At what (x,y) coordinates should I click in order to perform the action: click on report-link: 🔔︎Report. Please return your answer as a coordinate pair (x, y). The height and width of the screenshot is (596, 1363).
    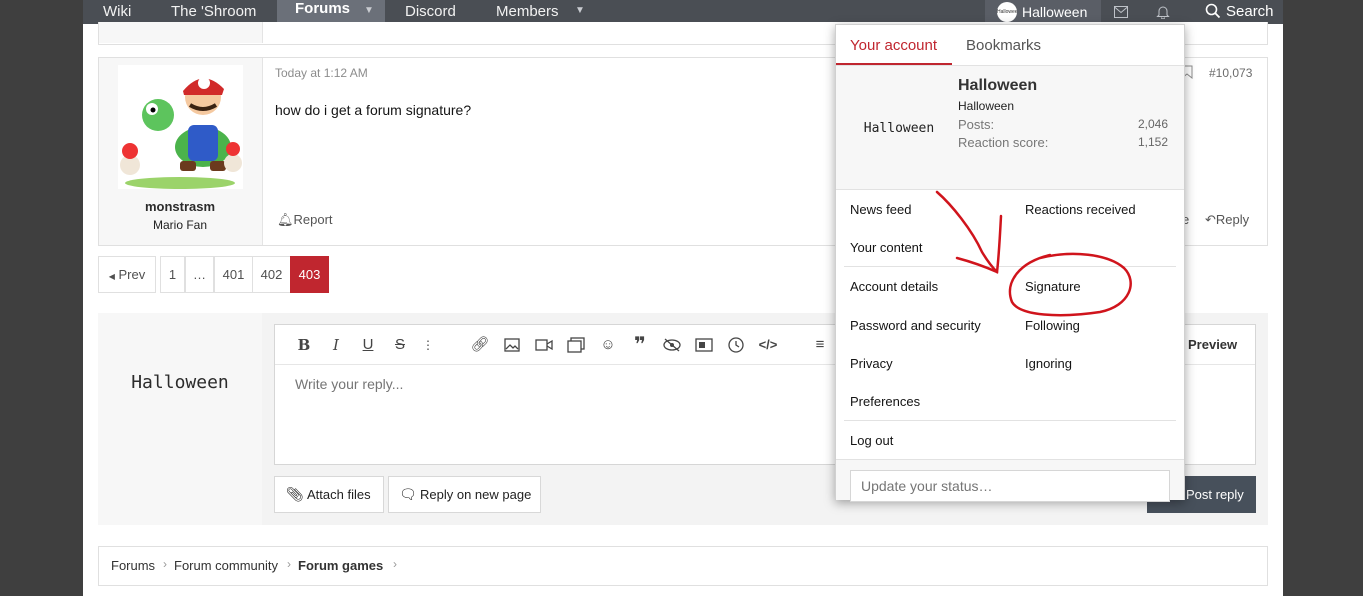
    Looking at the image, I should click on (305, 220).